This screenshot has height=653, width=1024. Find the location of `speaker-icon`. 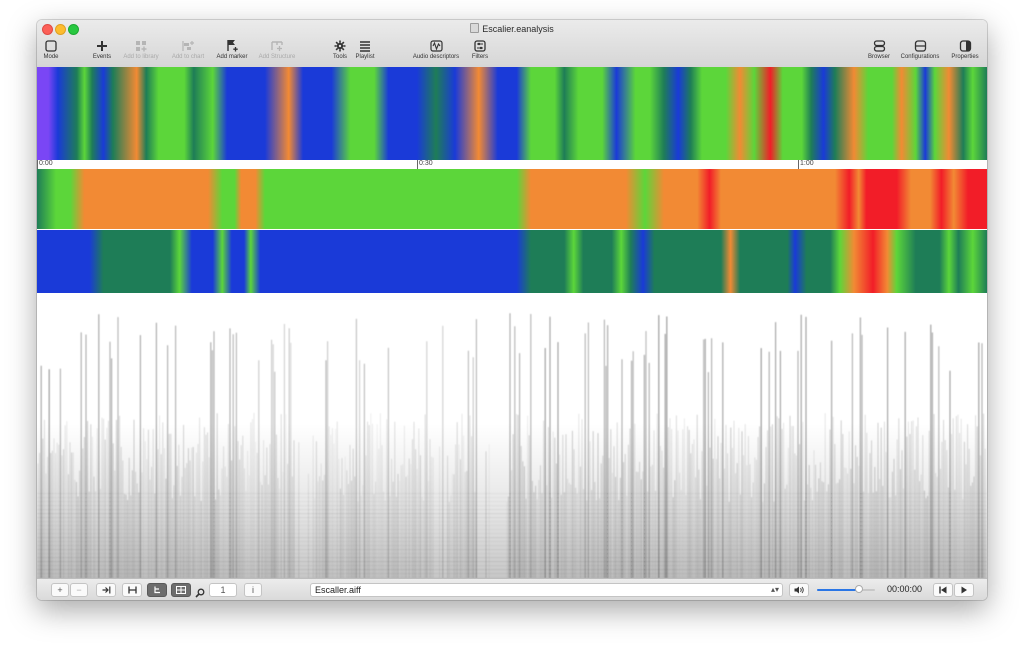

speaker-icon is located at coordinates (799, 590).